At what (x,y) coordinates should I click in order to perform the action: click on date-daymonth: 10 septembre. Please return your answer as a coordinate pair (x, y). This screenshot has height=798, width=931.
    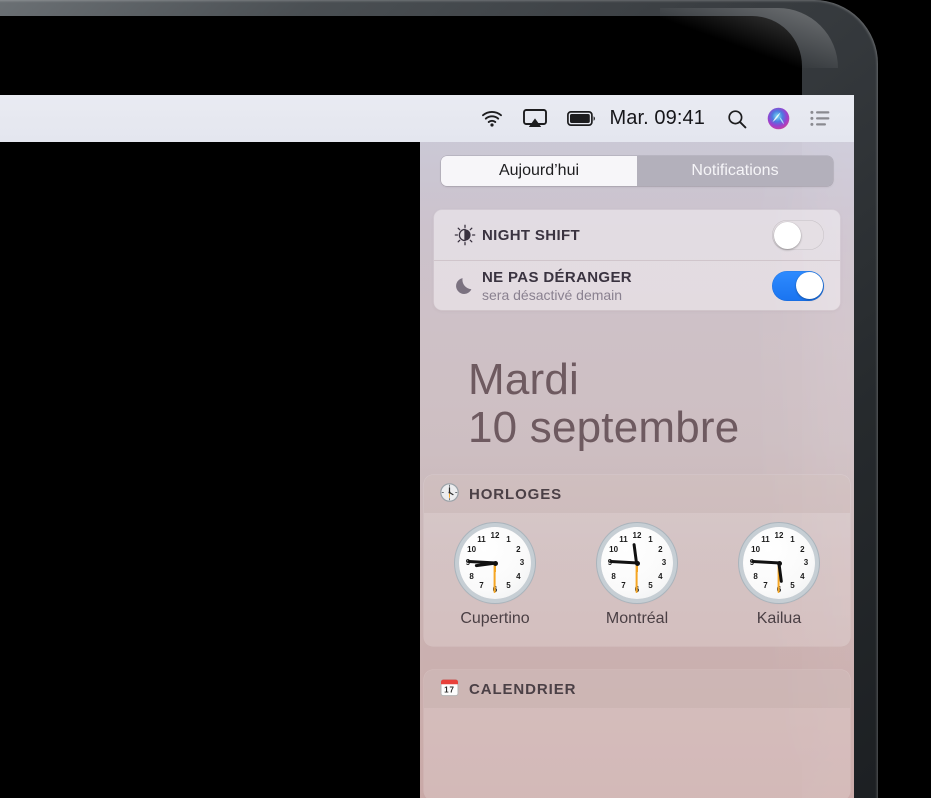
    Looking at the image, I should click on (604, 427).